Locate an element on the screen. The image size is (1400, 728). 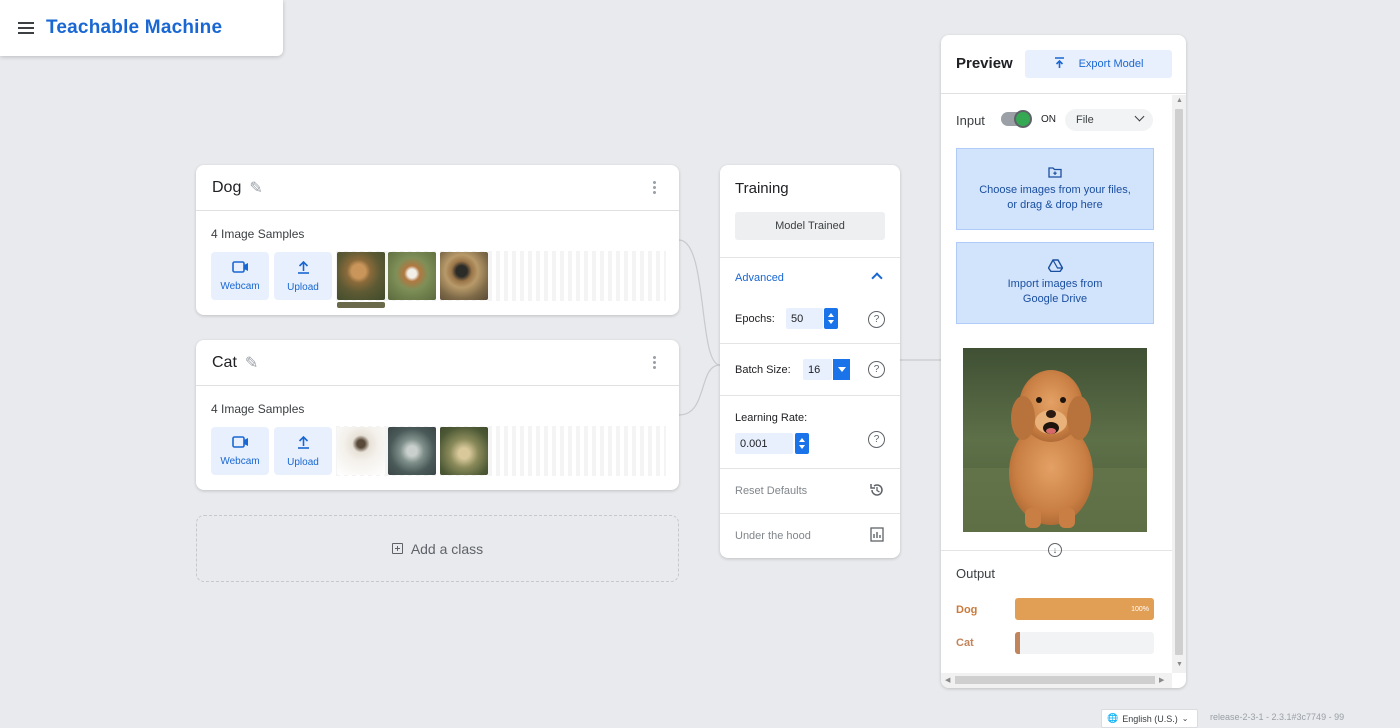
toggle-state: ON is located at coordinates (1048, 119).